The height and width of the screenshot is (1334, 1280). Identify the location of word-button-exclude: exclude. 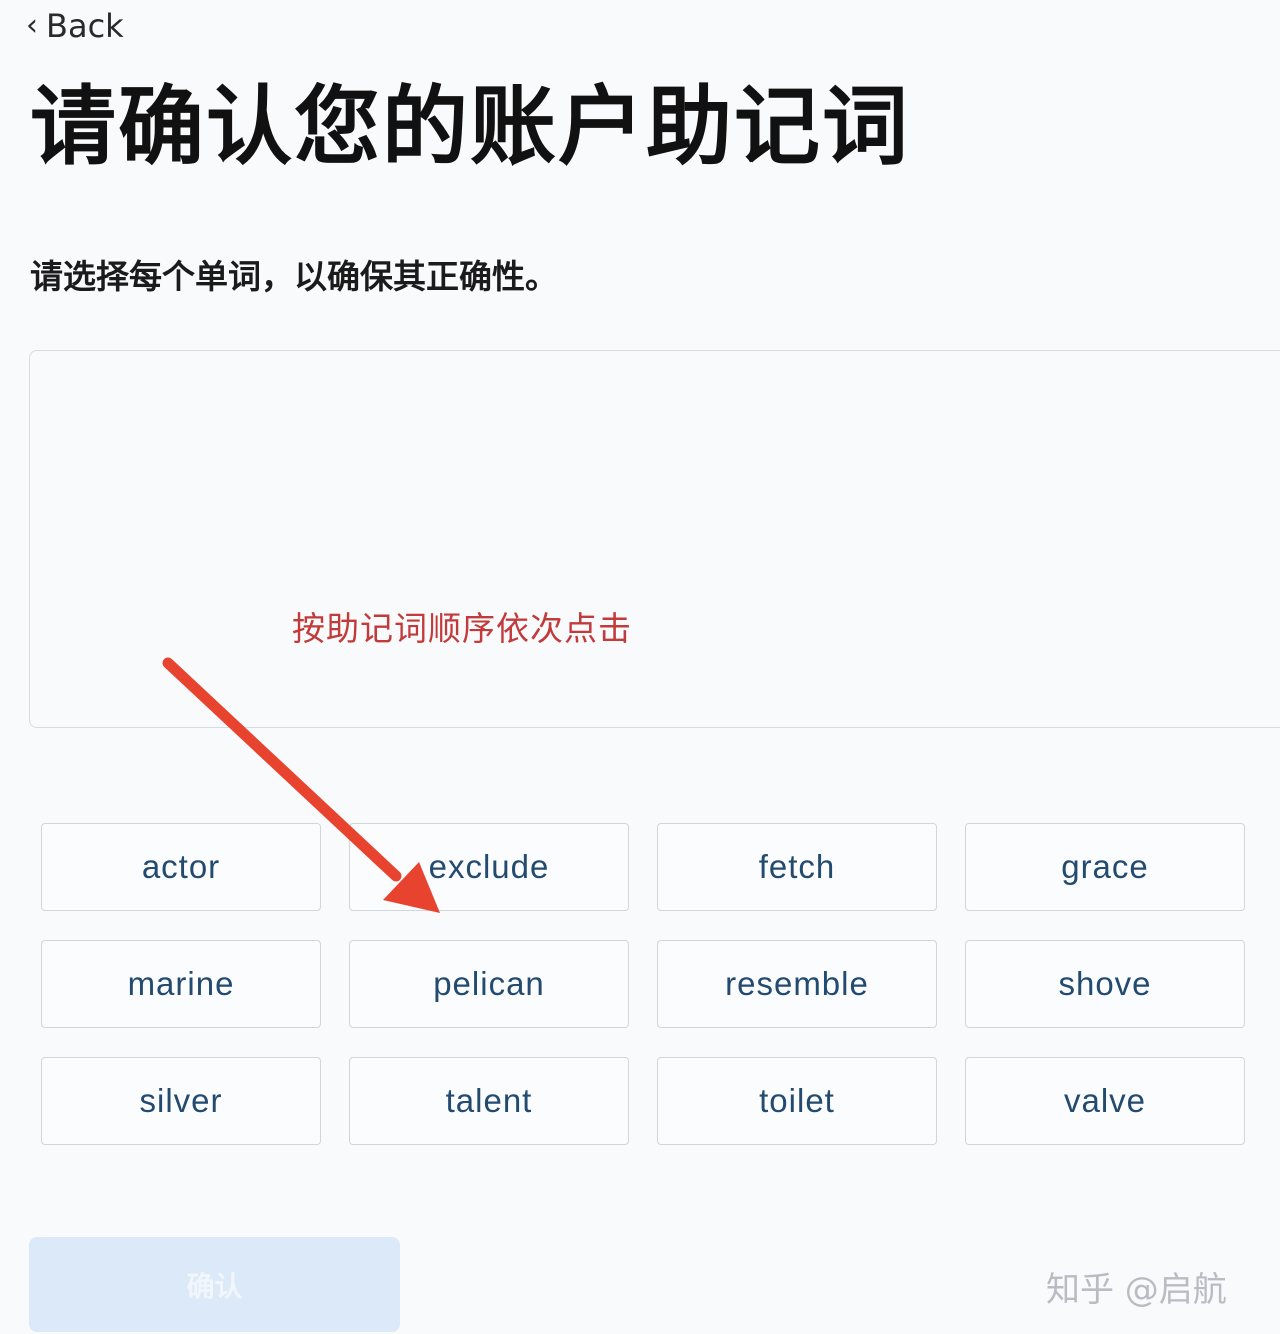
(489, 867).